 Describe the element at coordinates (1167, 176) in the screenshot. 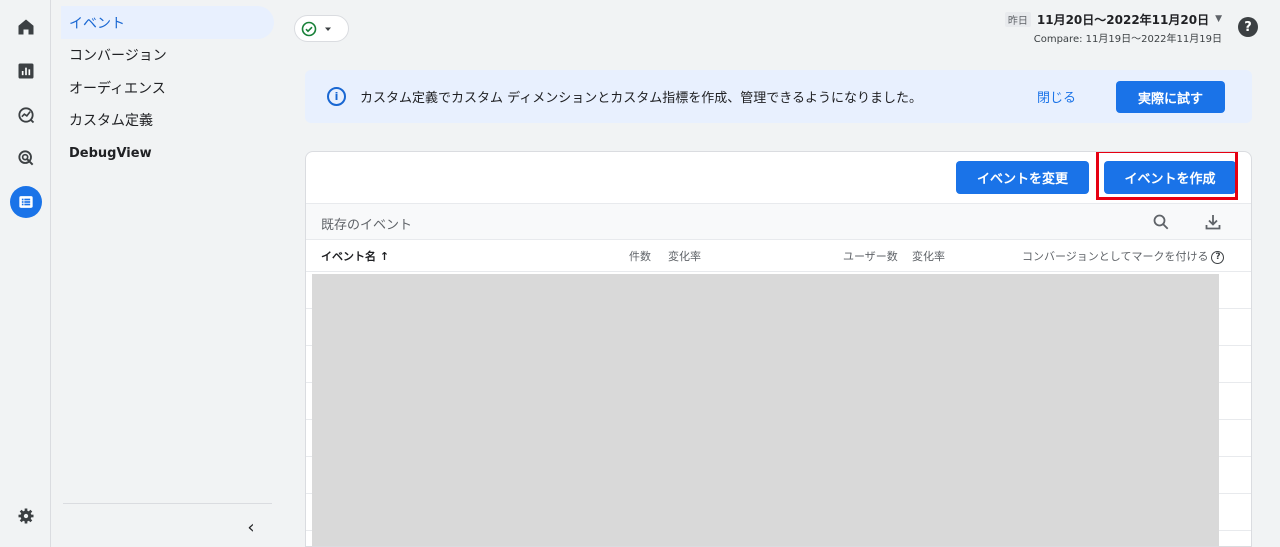

I see `highlight-box` at that location.